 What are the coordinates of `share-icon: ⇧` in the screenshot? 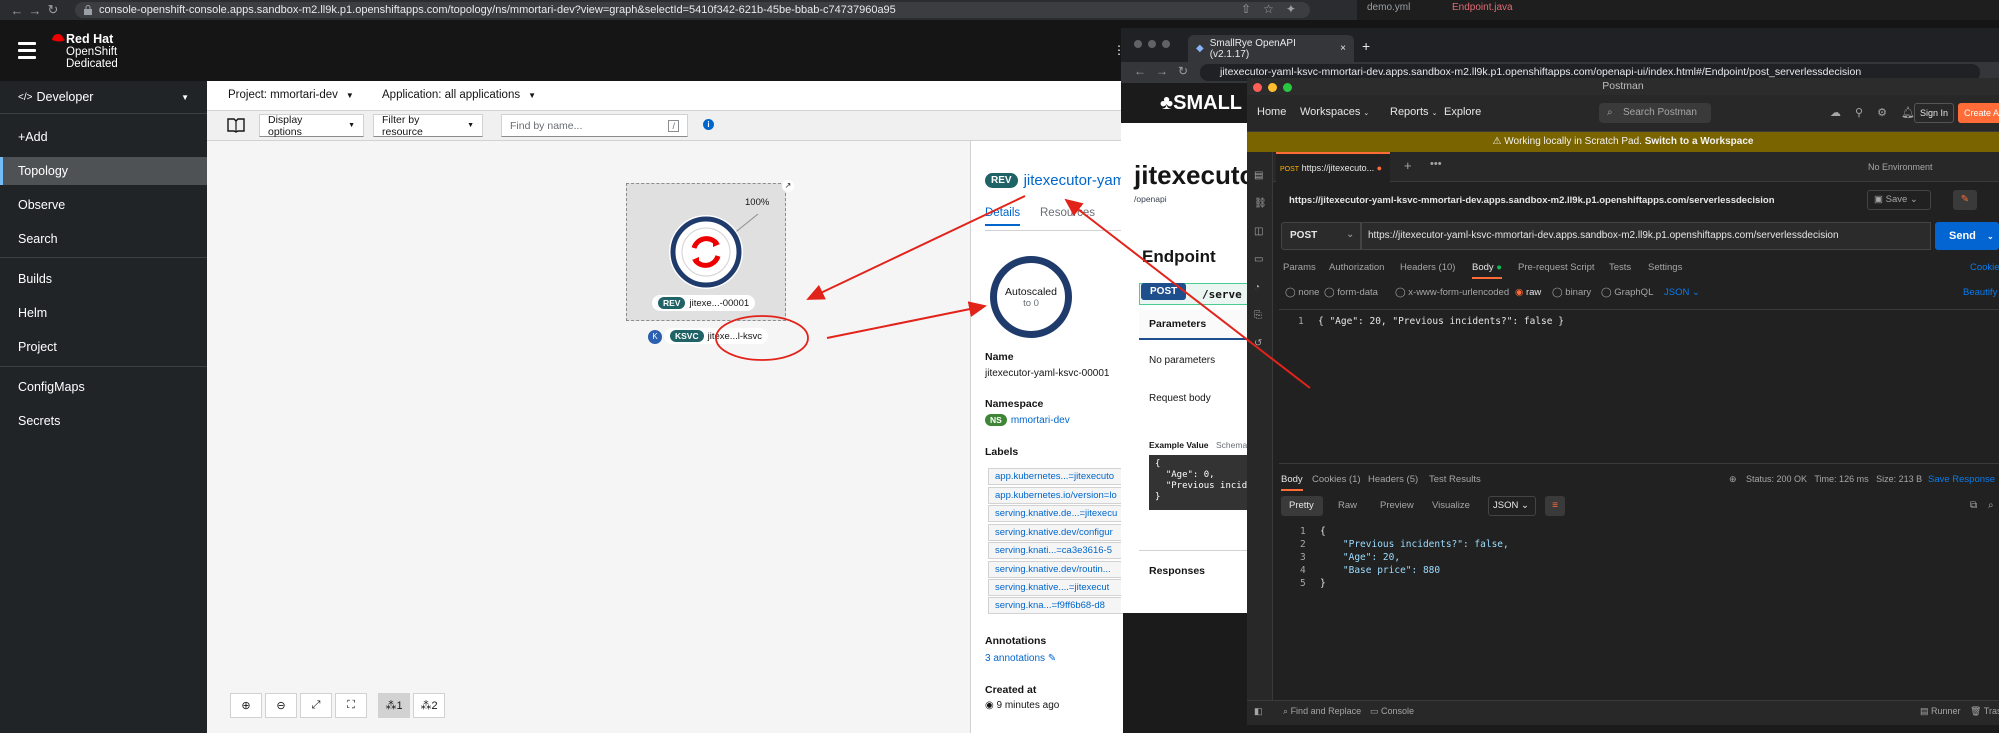 It's located at (1246, 9).